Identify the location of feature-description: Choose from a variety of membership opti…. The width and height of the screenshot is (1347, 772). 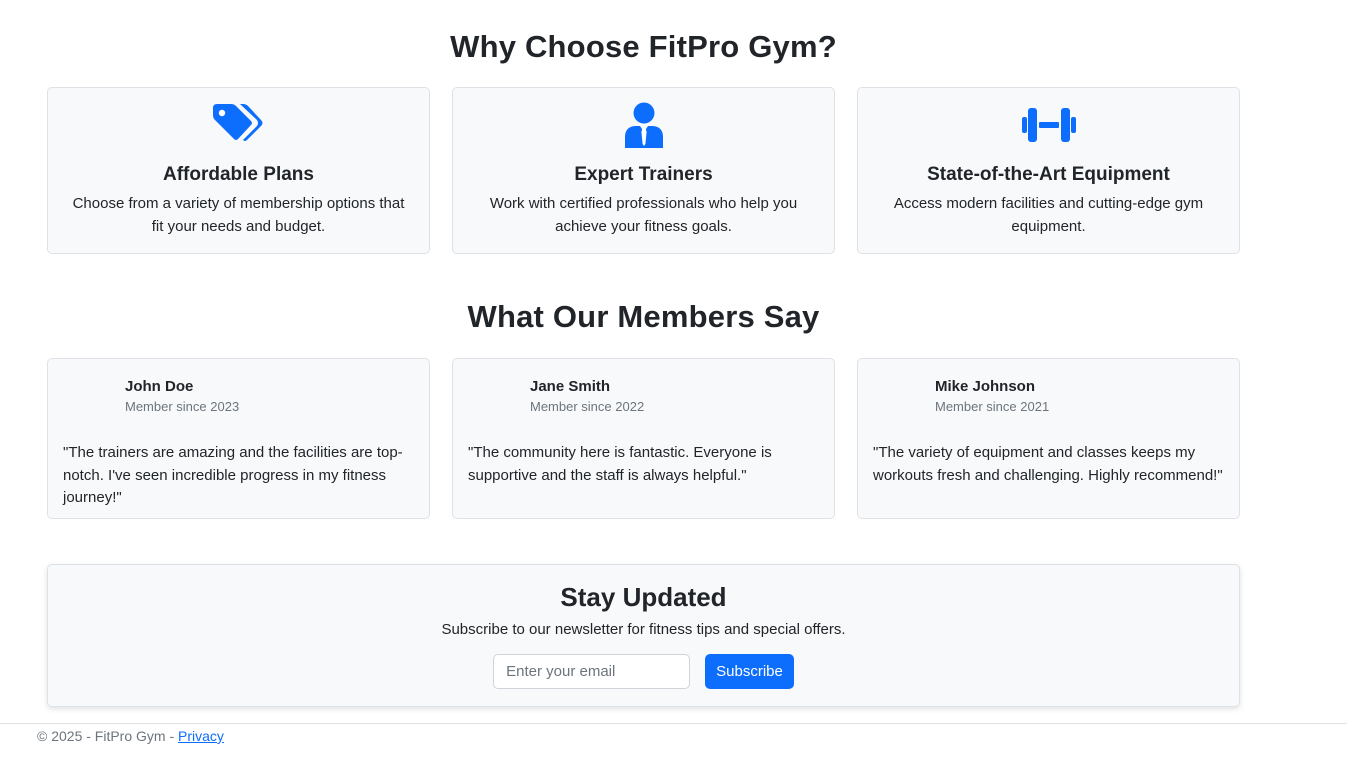
(238, 215).